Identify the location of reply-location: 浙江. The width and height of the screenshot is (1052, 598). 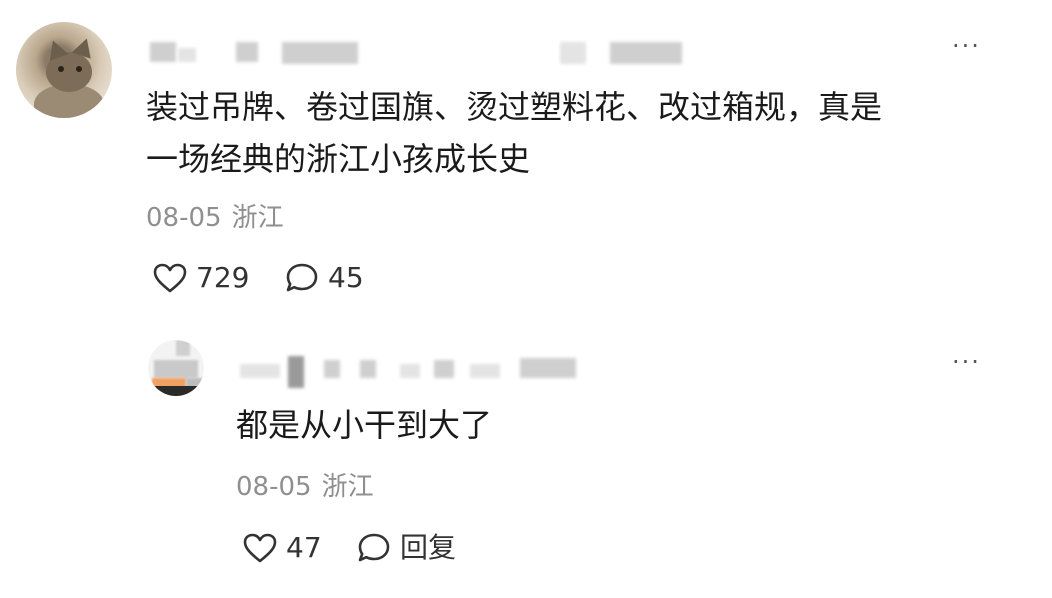
(347, 487).